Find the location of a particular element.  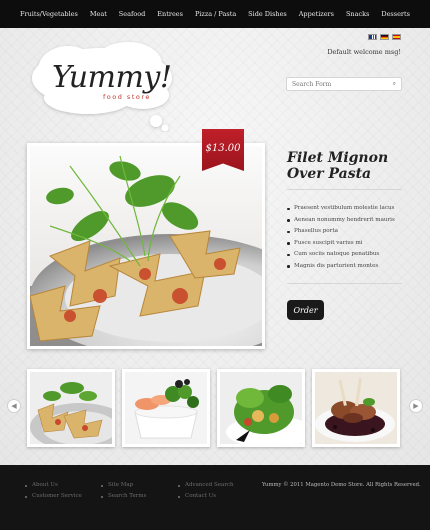

search-box: ⌕ is located at coordinates (344, 84).